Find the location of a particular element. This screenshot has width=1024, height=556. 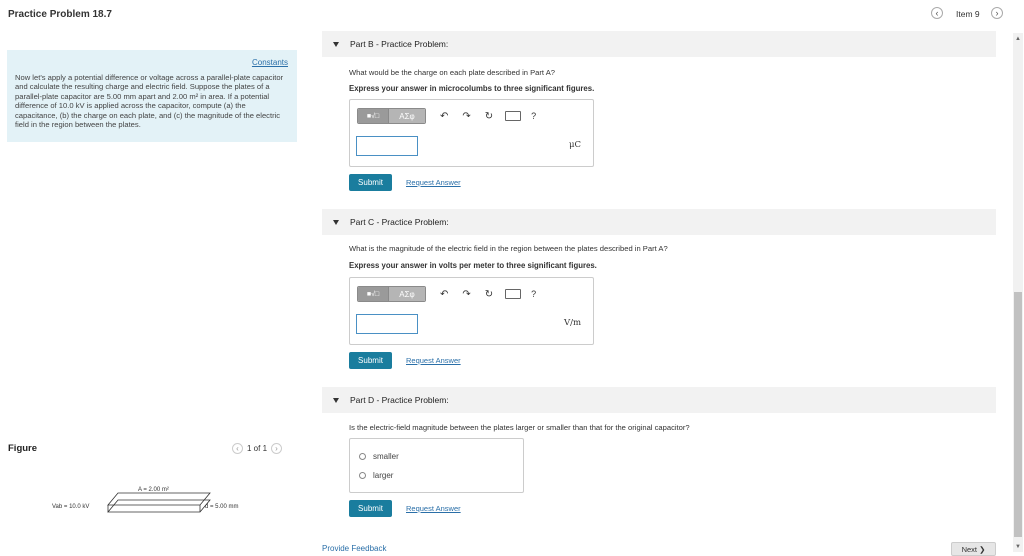

option-label: smaller is located at coordinates (386, 456).